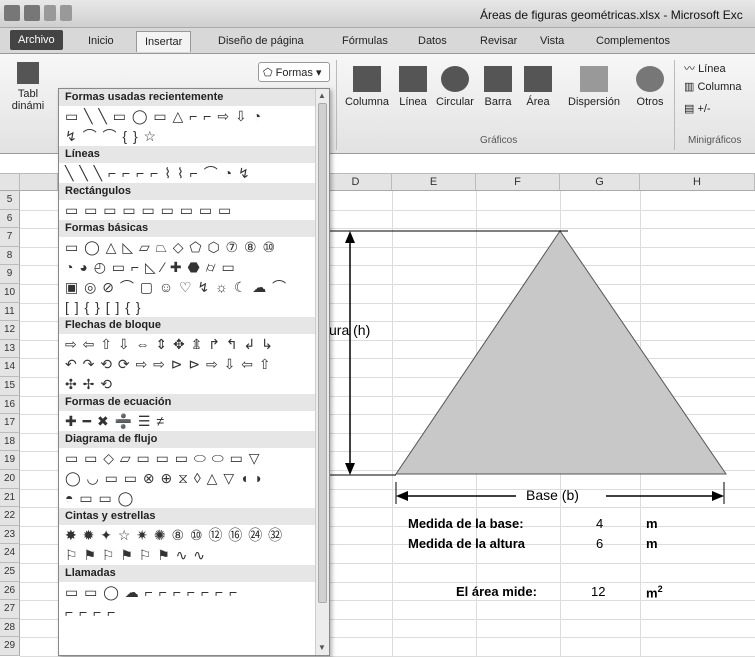 The image size is (755, 657). Describe the element at coordinates (28, 87) in the screenshot. I see `pivot-table-button: Tabl dinámi` at that location.